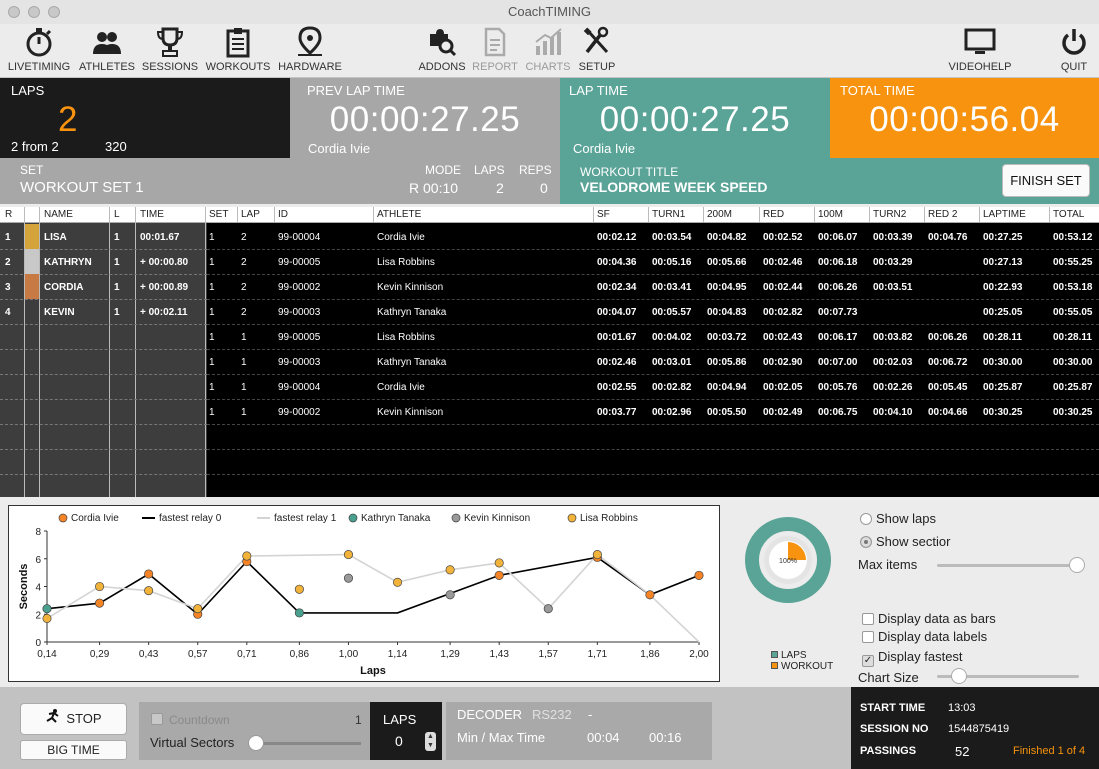 Image resolution: width=1099 pixels, height=769 pixels. What do you see at coordinates (443, 43) in the screenshot?
I see `puzzle-search-icon` at bounding box center [443, 43].